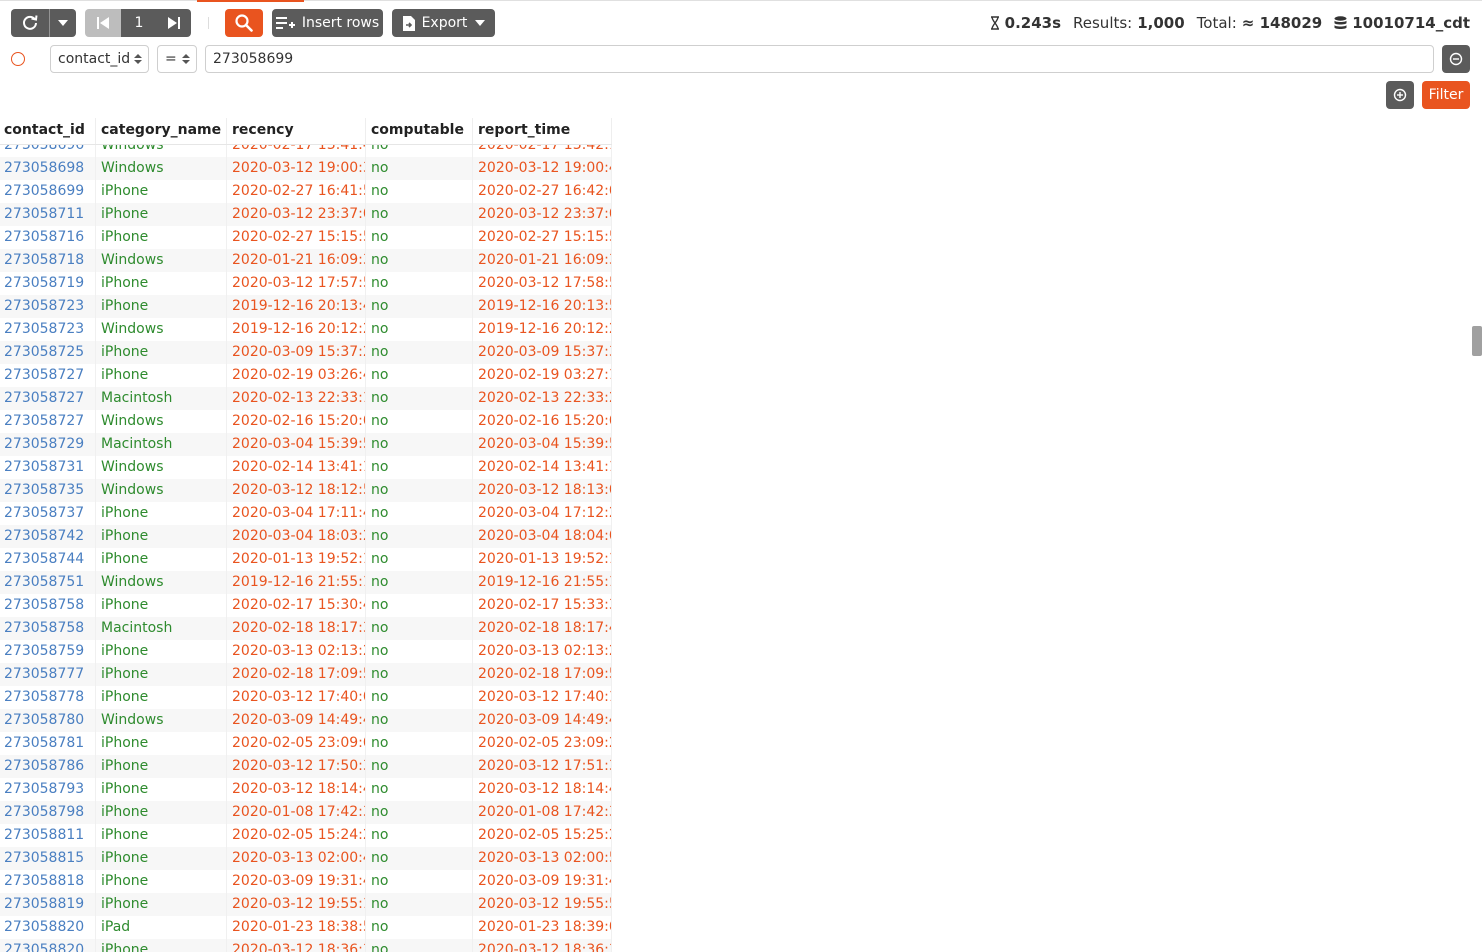 Image resolution: width=1482 pixels, height=952 pixels. I want to click on cell-recency: 2020-02-19 03:26:42, so click(296, 375).